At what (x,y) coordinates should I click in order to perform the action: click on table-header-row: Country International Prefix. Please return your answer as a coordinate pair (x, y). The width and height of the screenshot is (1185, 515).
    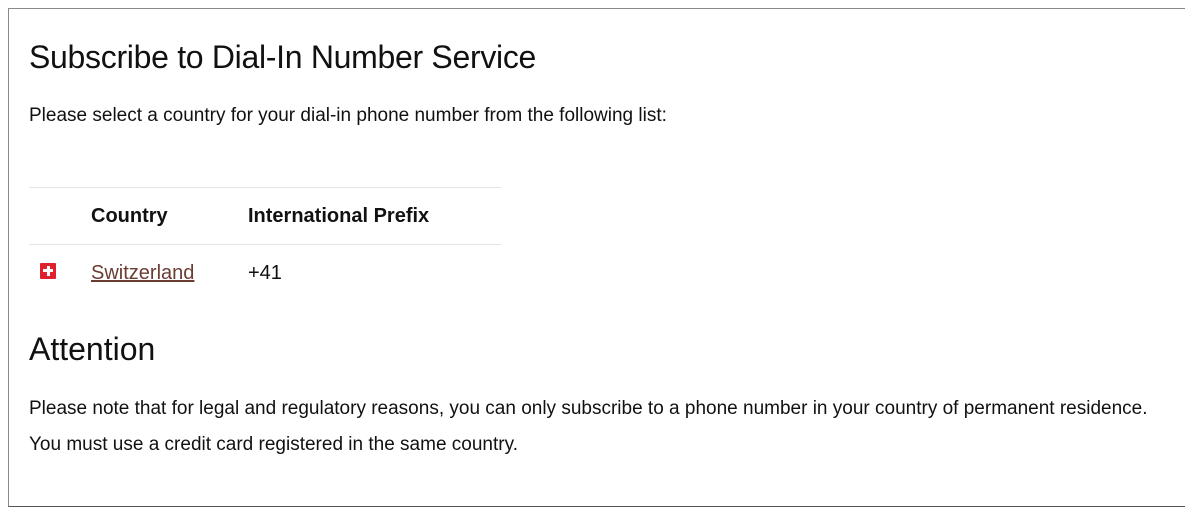
    Looking at the image, I should click on (265, 216).